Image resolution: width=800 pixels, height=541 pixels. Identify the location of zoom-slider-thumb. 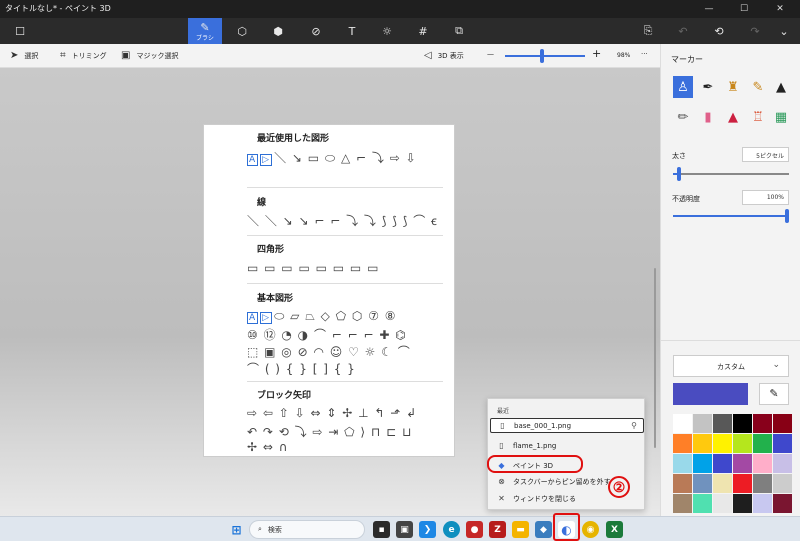
(542, 56).